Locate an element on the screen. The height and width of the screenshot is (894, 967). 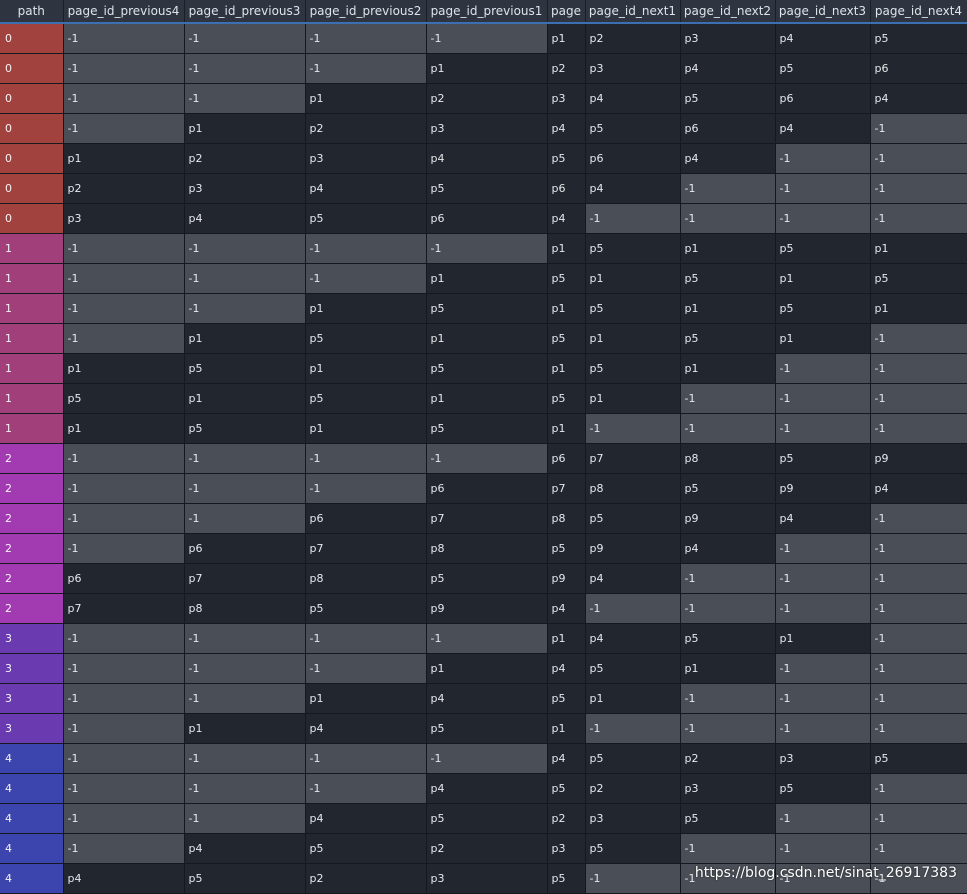
column-header-page-id-next1: page_id_next1 is located at coordinates (633, 12).